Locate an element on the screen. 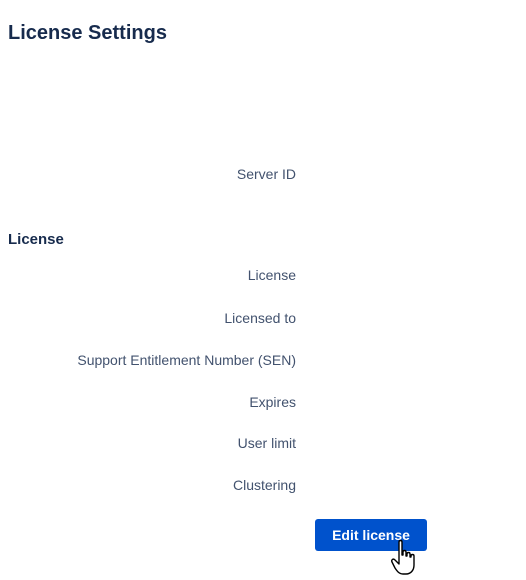 This screenshot has height=580, width=526. license-label: License is located at coordinates (271, 275).